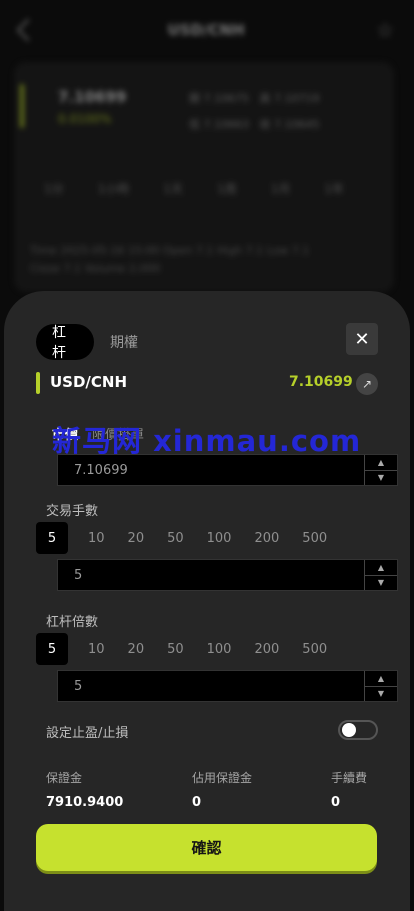 The image size is (414, 911). What do you see at coordinates (175, 649) in the screenshot?
I see `leverage-preset: 50` at bounding box center [175, 649].